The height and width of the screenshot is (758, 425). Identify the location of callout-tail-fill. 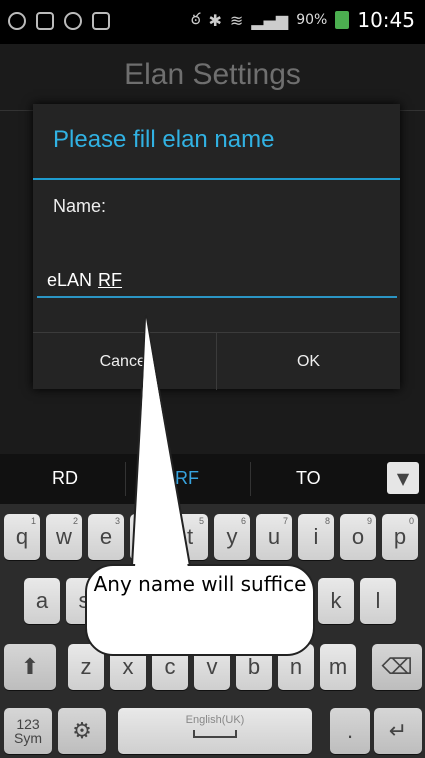
(161, 443).